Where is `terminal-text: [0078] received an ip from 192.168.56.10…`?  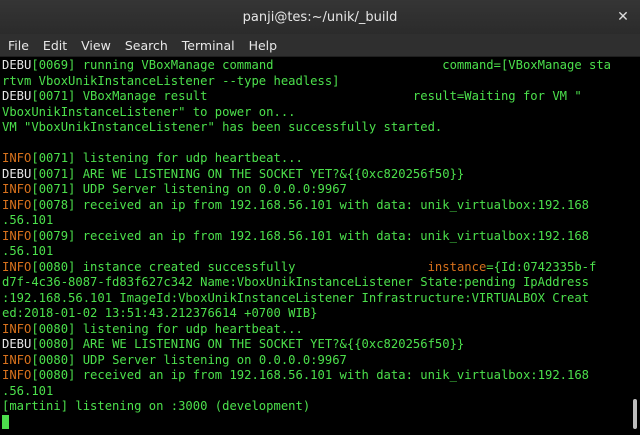 terminal-text: [0078] received an ip from 192.168.56.10… is located at coordinates (310, 204).